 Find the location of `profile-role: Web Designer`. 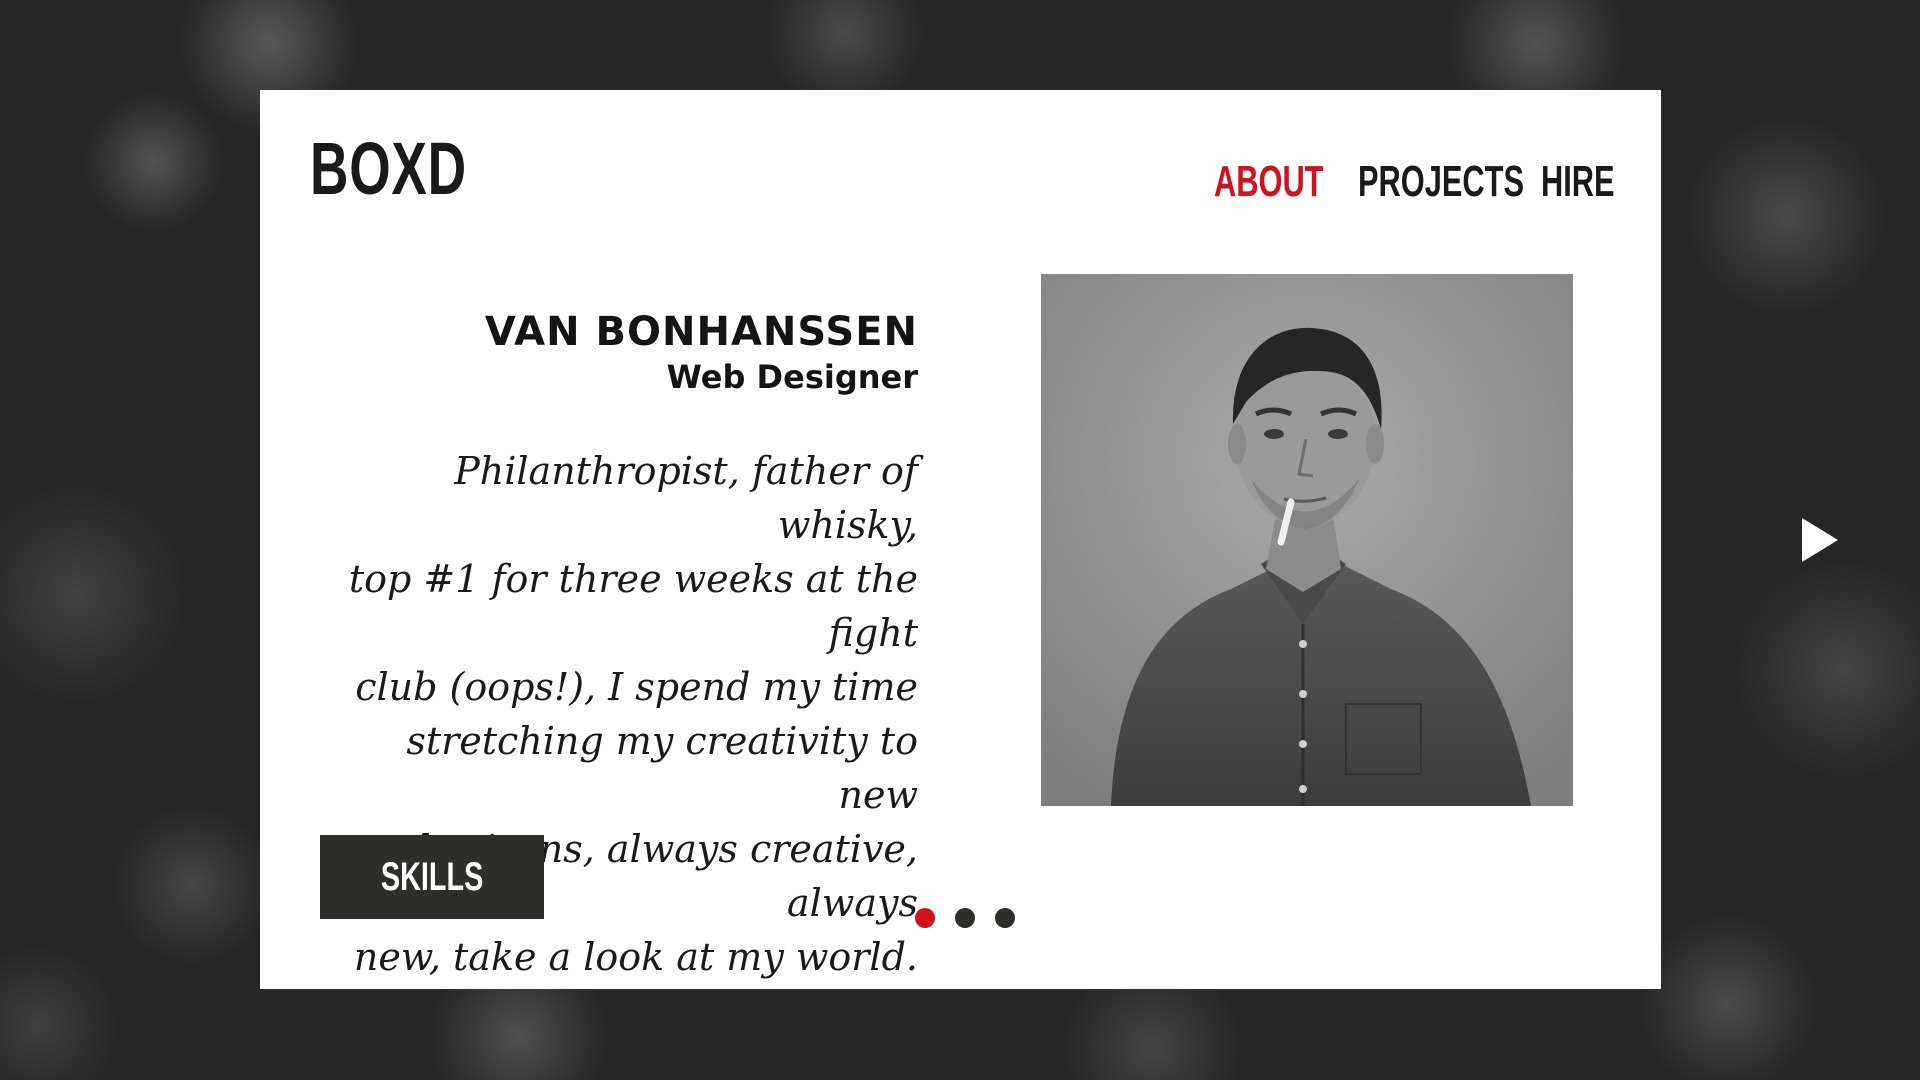

profile-role: Web Designer is located at coordinates (792, 377).